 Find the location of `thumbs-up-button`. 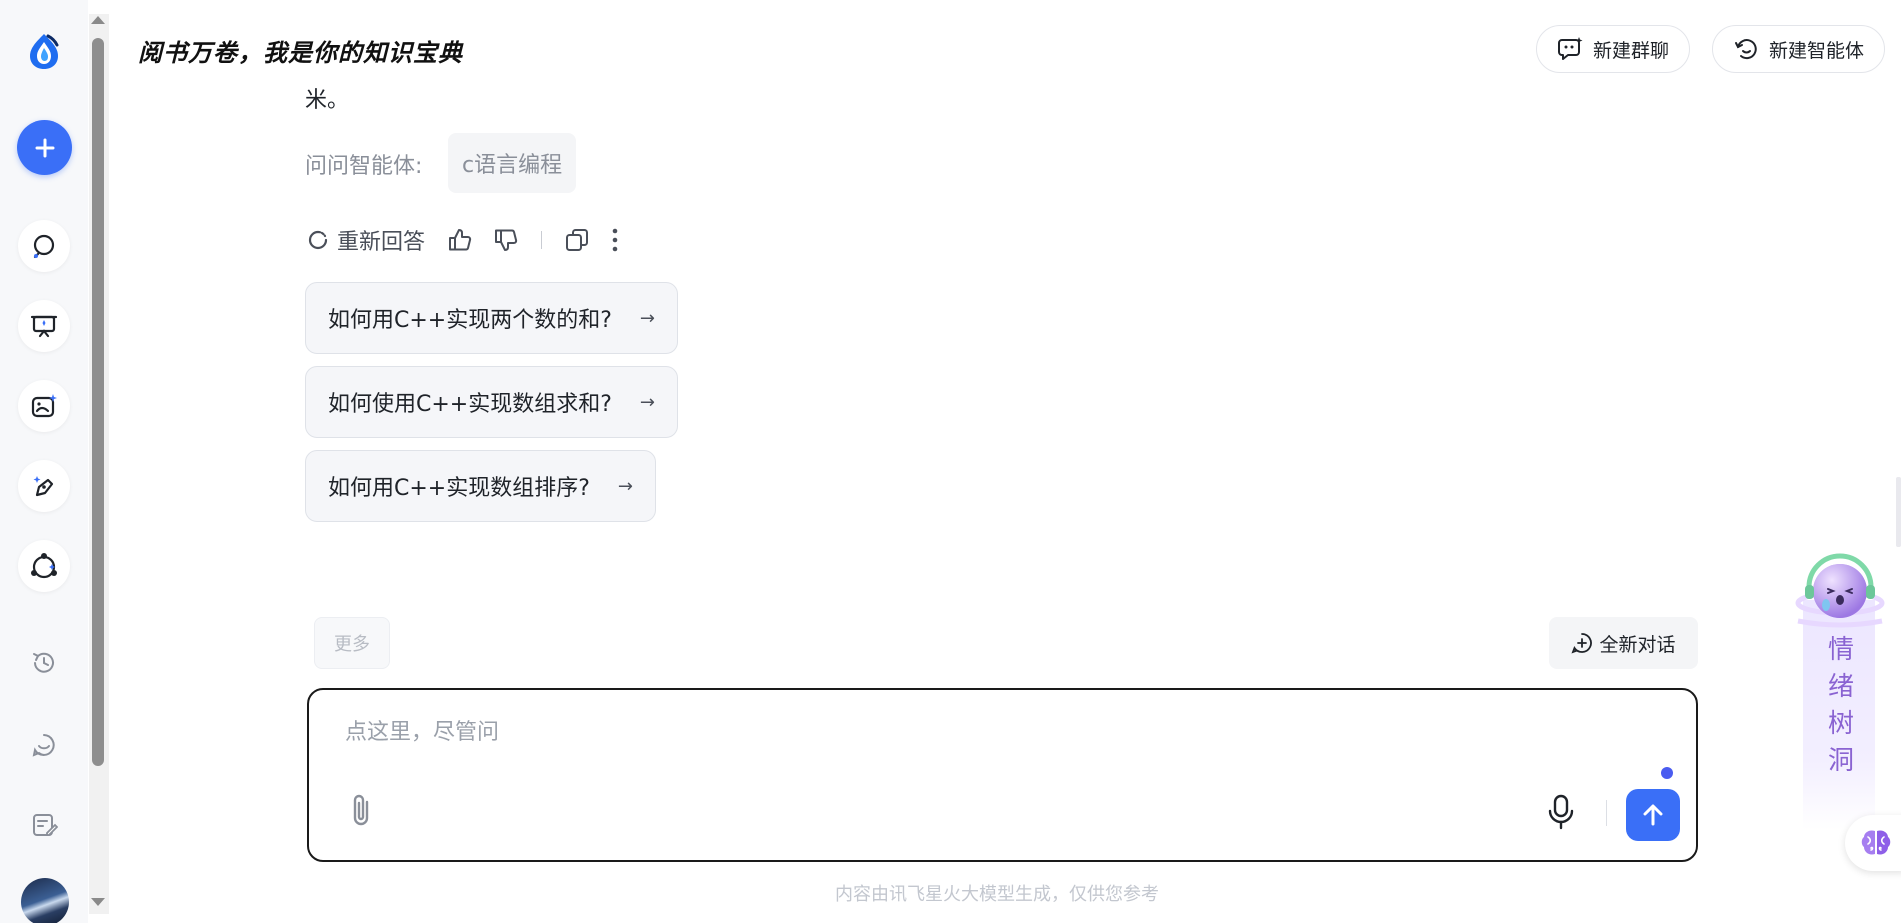

thumbs-up-button is located at coordinates (460, 240).